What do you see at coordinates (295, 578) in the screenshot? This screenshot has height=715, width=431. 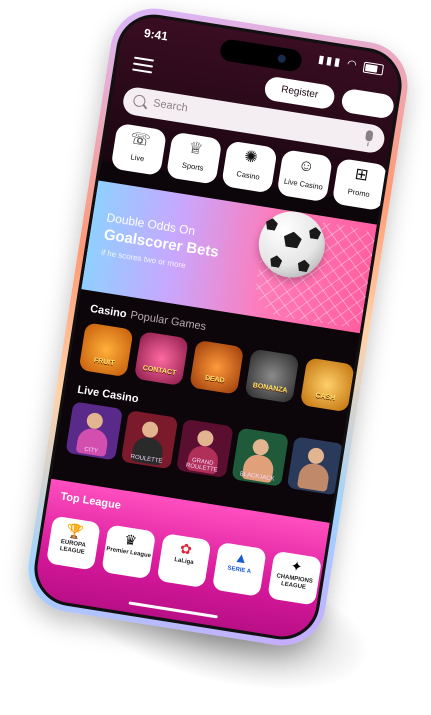 I see `league-tile-champions: ✦ CHAMPIONS LEAGUE` at bounding box center [295, 578].